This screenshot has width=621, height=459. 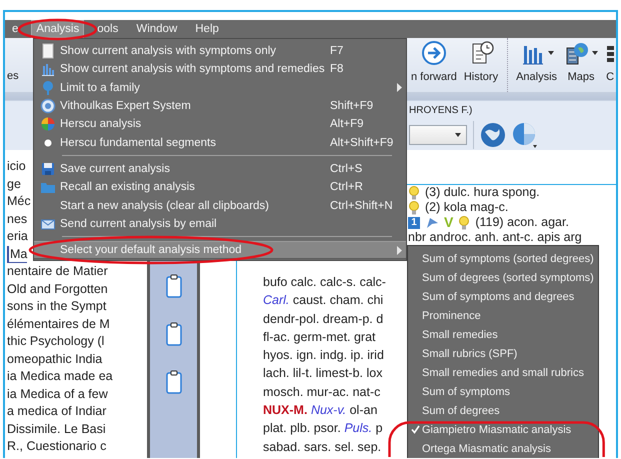 I want to click on sidebar-item: Dissimile. Le Basi, so click(x=56, y=429).